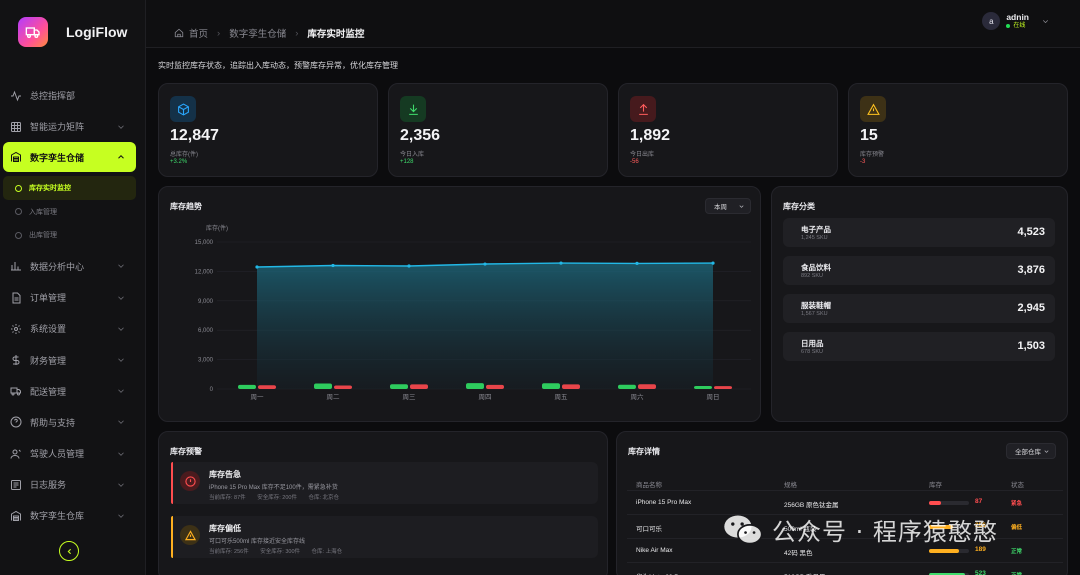 This screenshot has width=1080, height=575. I want to click on cube-icon, so click(183, 109).